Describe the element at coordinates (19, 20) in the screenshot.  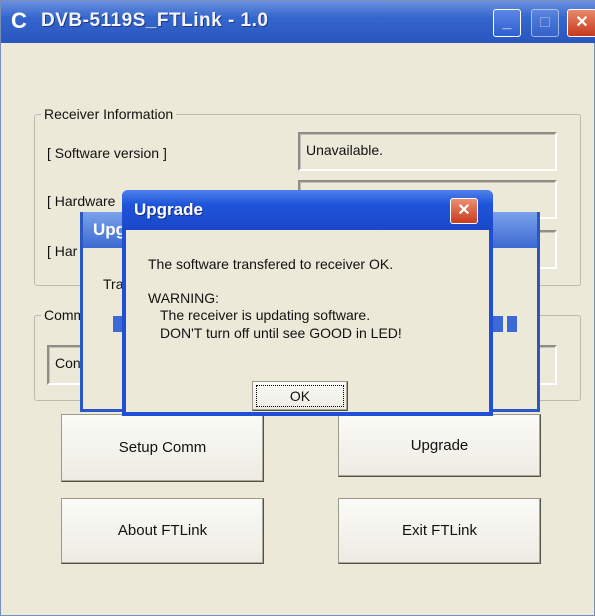
I see `app-icon: C` at that location.